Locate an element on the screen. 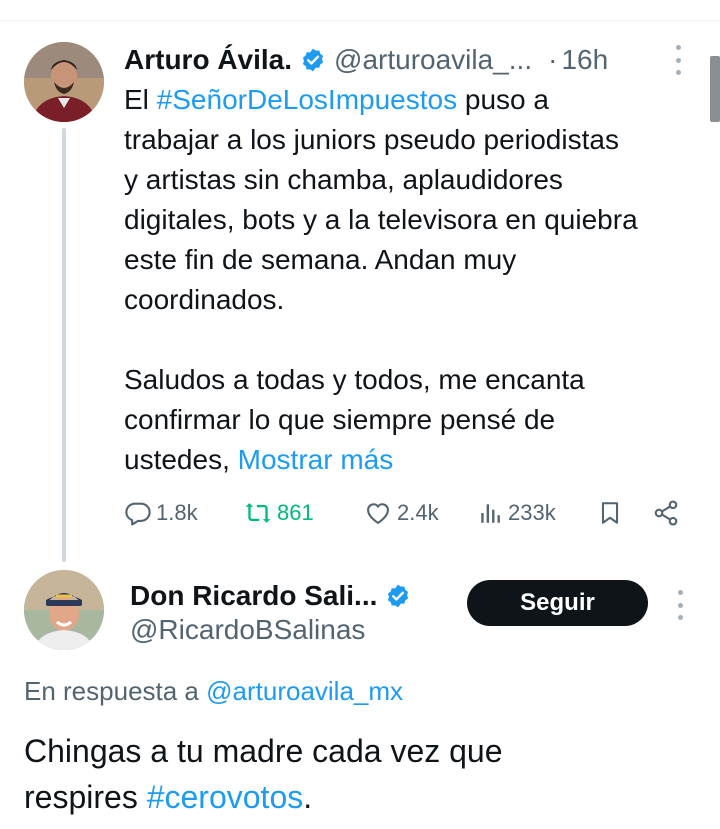 The image size is (720, 829). views-count: 233k is located at coordinates (532, 512).